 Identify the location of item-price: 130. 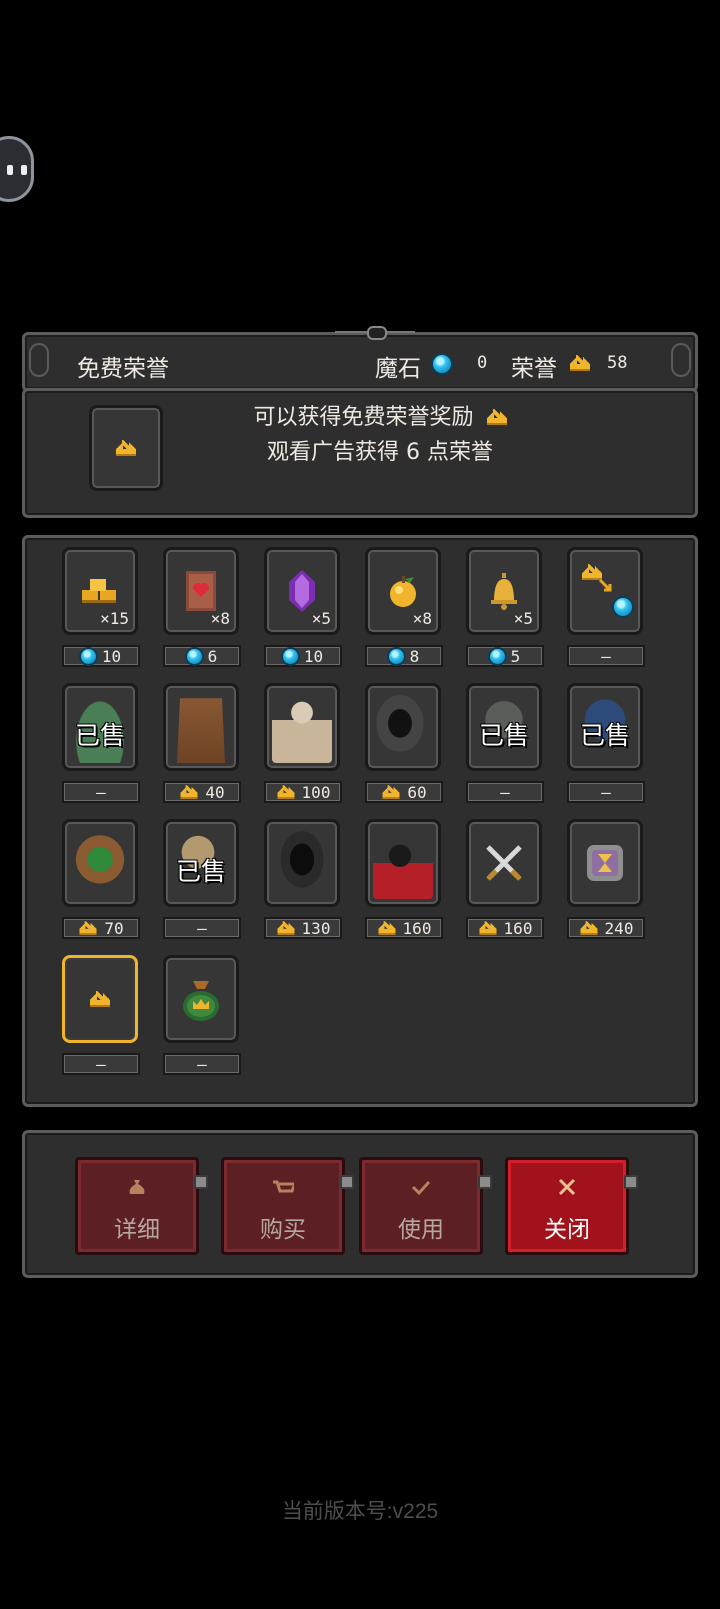
(316, 928).